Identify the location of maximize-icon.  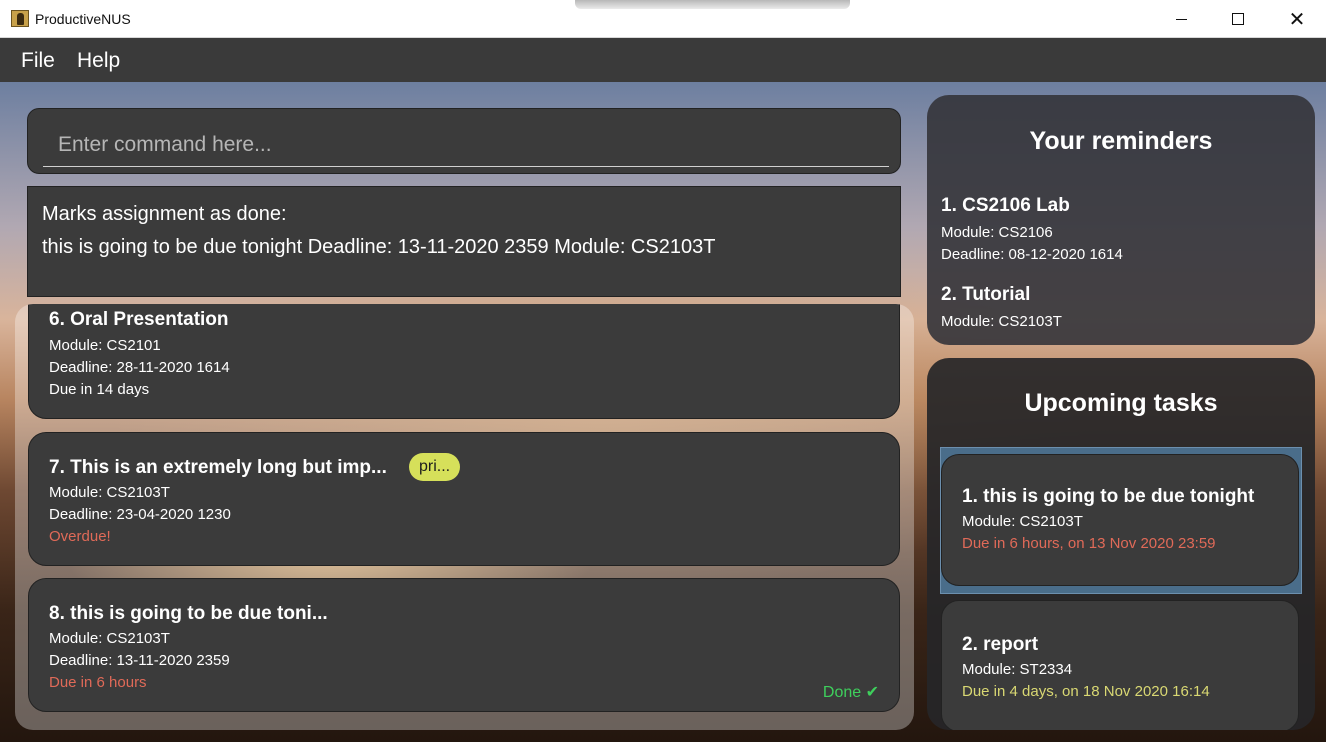
(1238, 19).